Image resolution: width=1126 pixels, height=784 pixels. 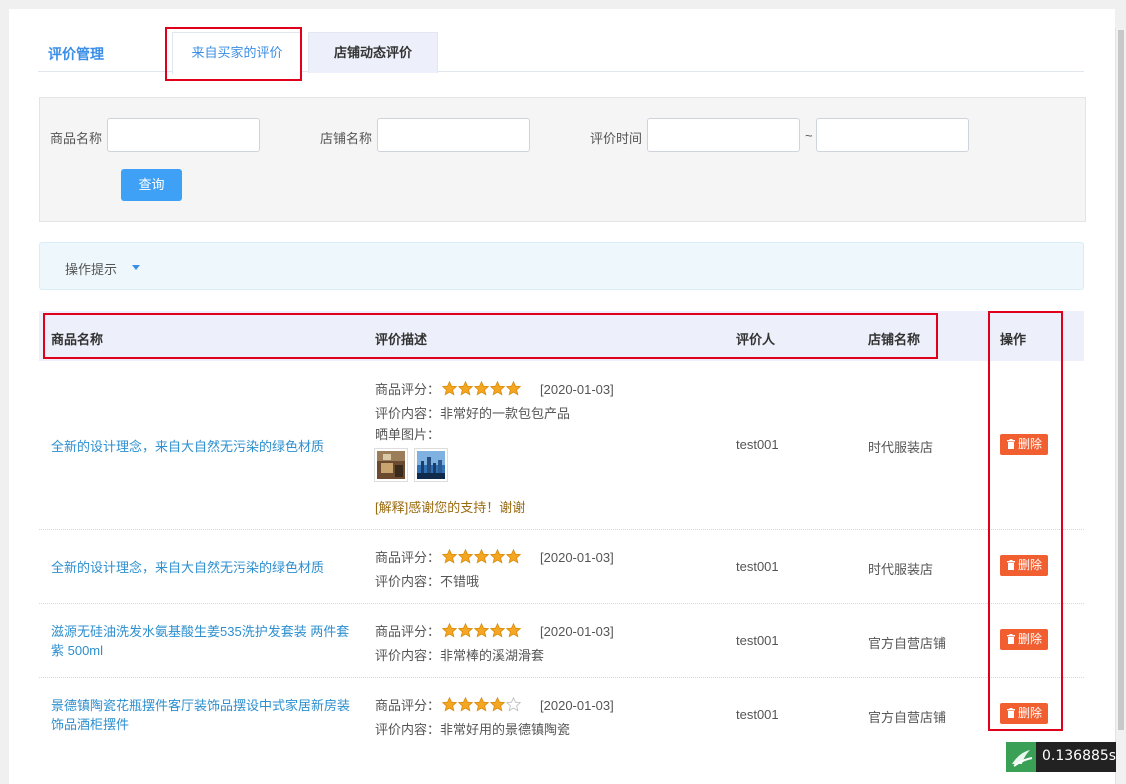 I want to click on highlight-box-header, so click(x=490, y=336).